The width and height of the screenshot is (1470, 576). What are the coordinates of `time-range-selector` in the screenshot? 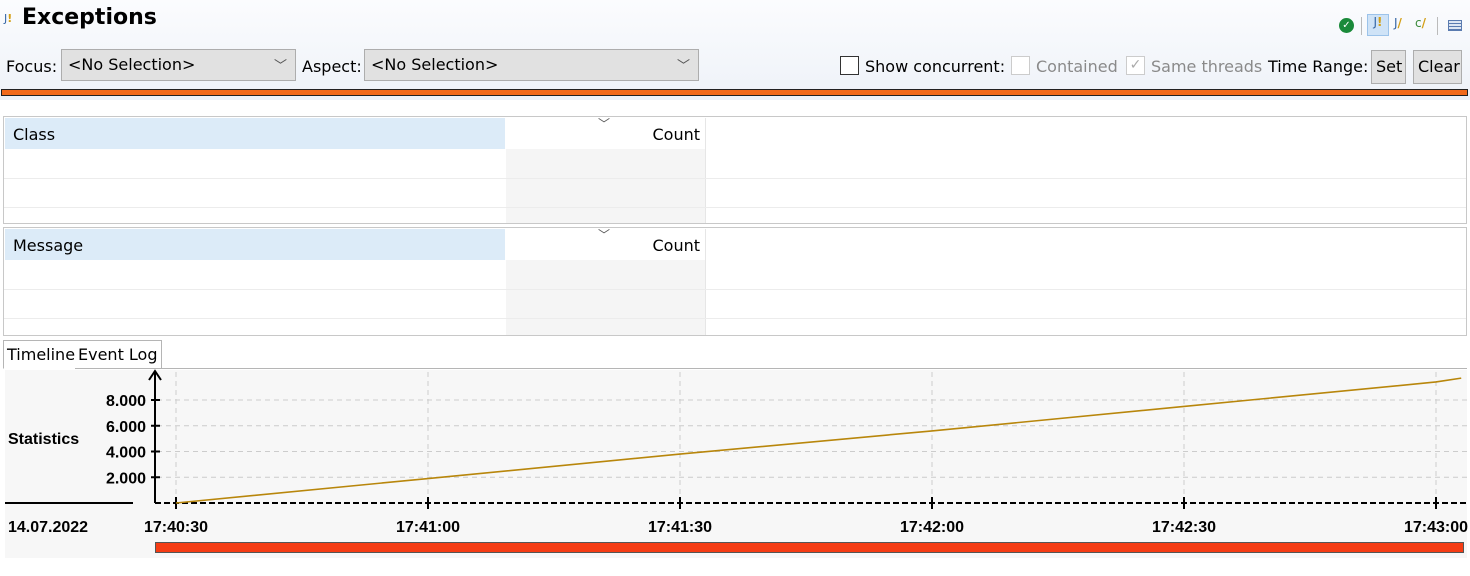 It's located at (809, 547).